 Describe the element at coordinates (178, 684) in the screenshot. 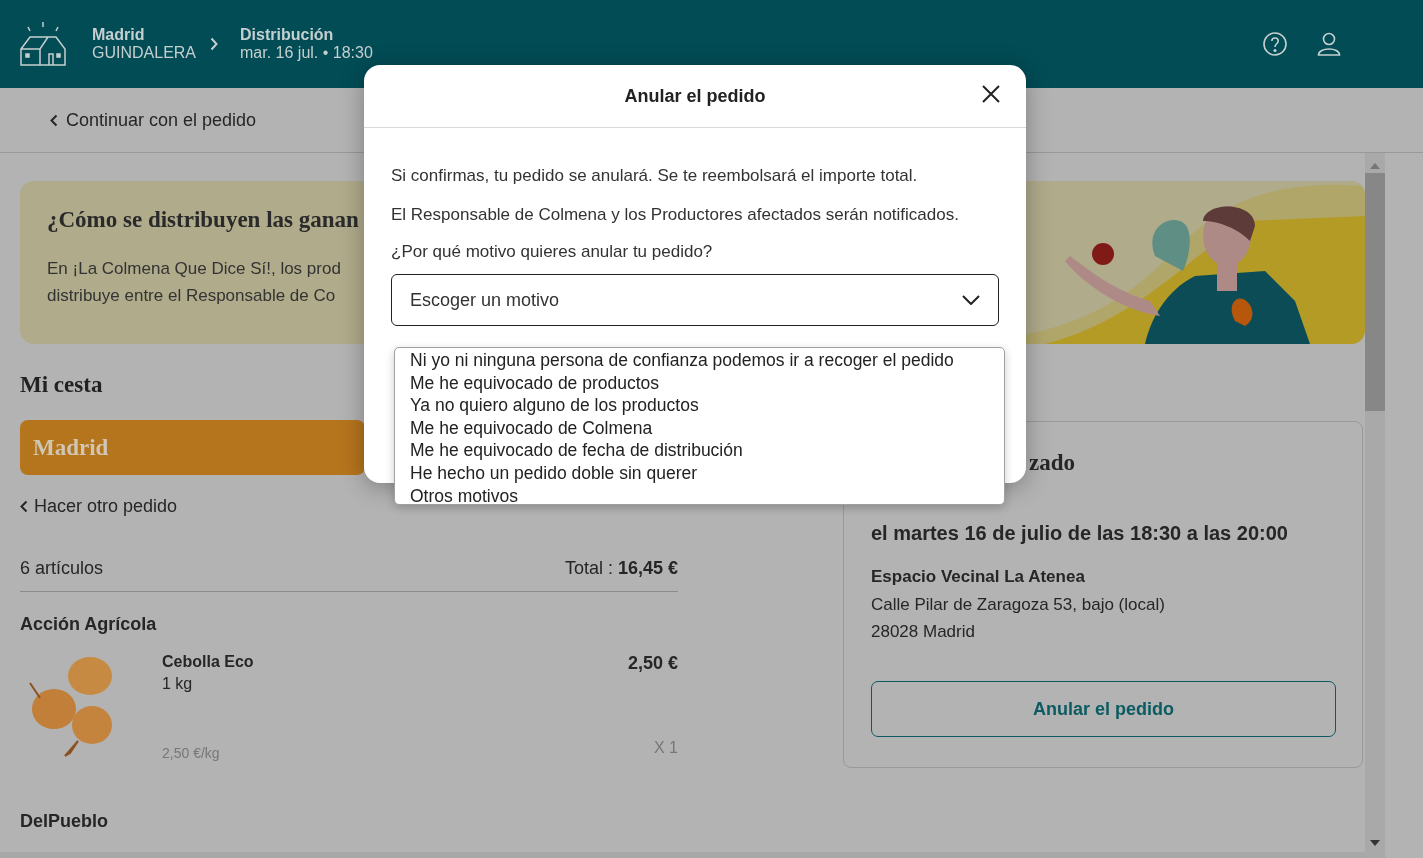

I see `product-unit: 1 kg` at that location.